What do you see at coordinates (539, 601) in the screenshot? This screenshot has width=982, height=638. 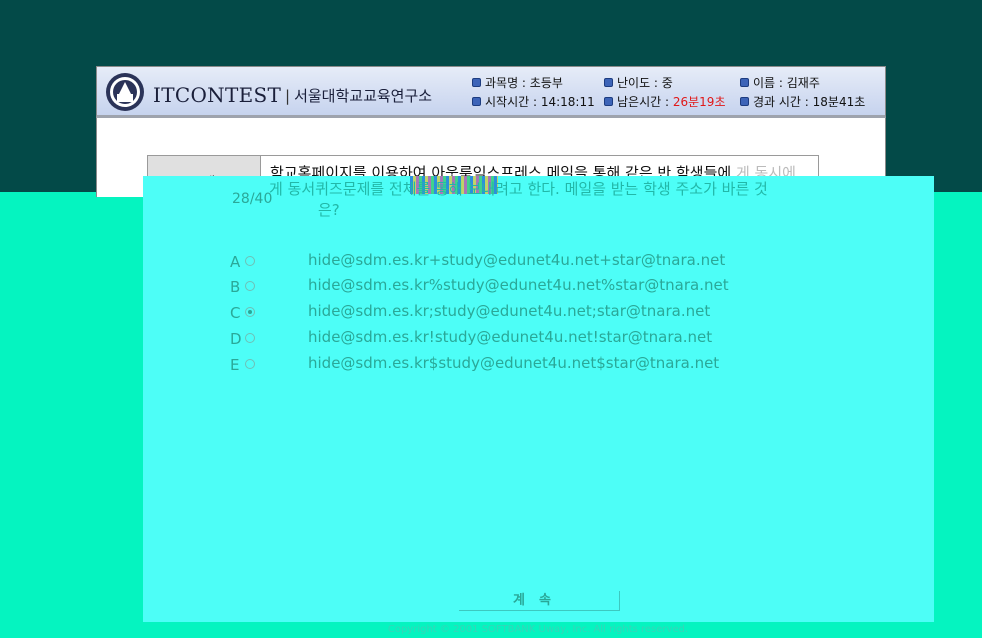 I see `continue-button: 계속` at bounding box center [539, 601].